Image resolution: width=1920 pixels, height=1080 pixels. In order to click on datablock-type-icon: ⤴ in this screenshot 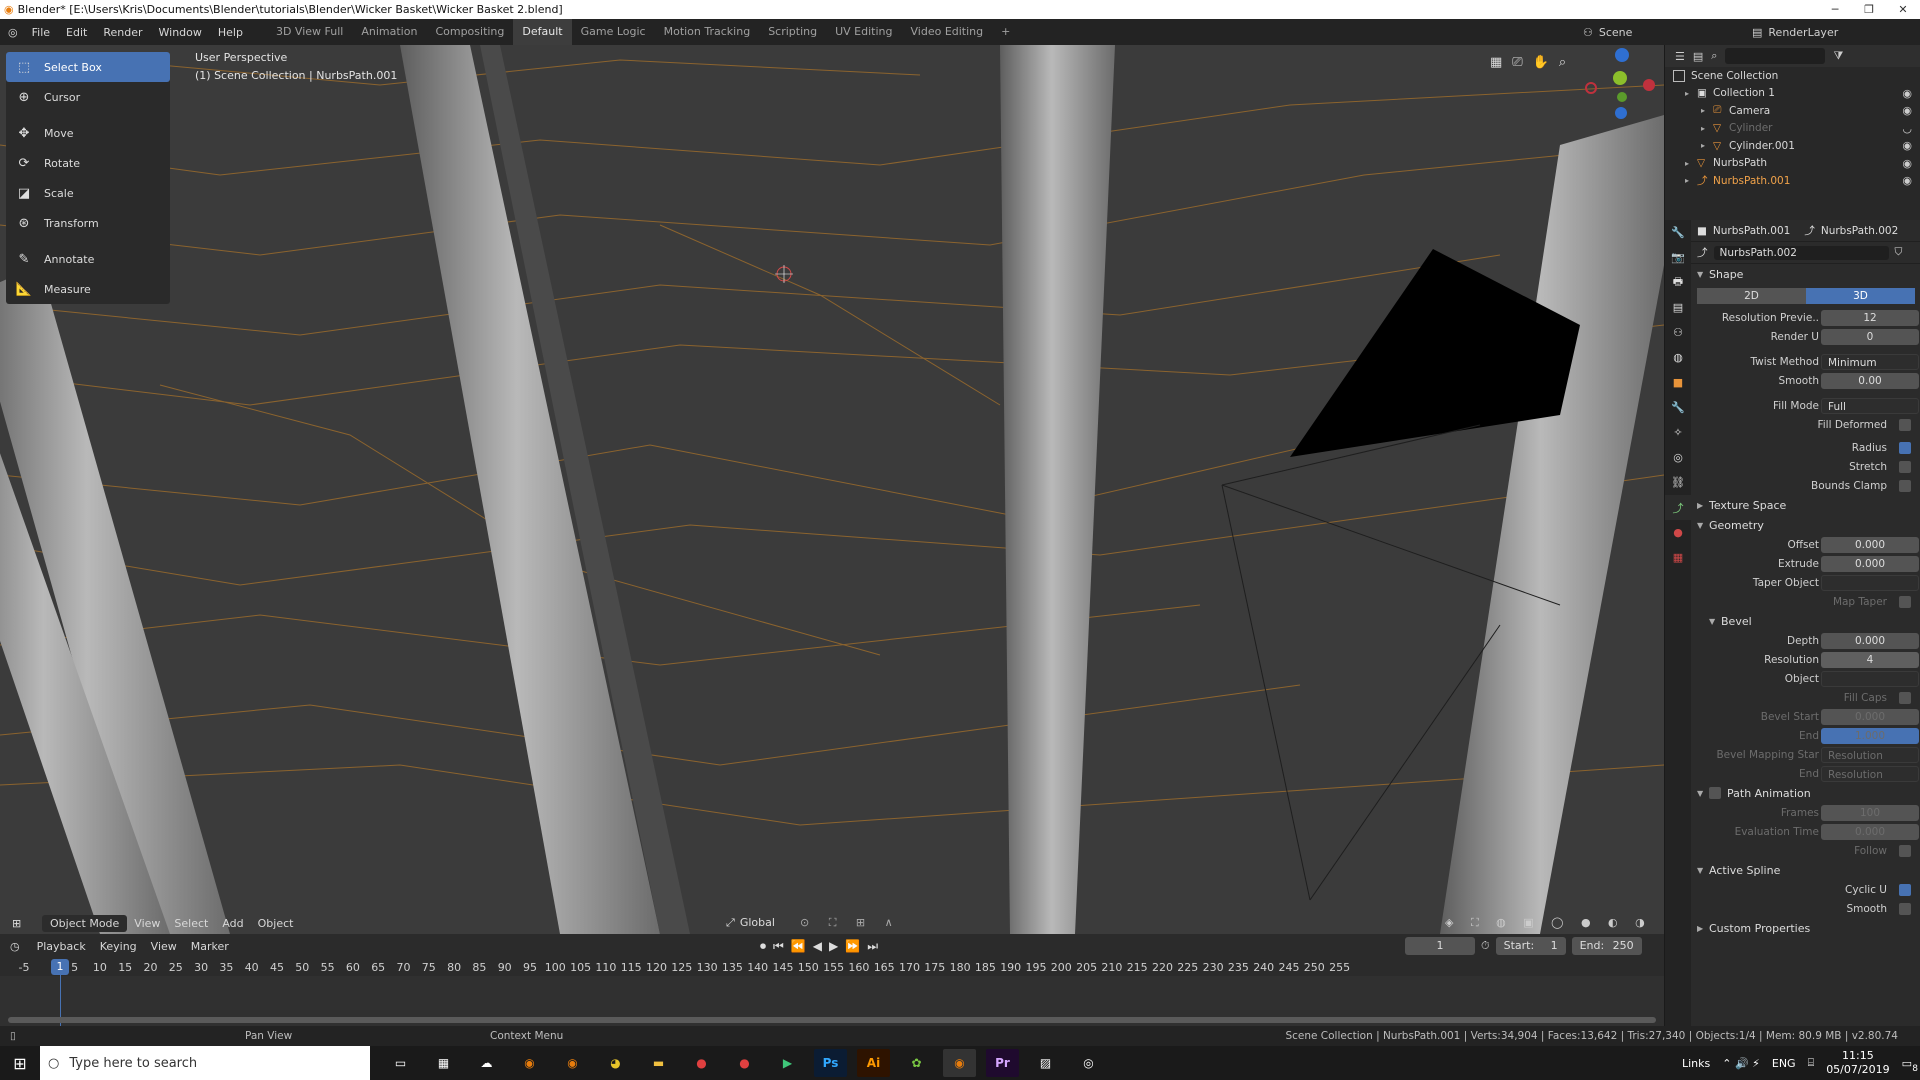, I will do `click(1702, 252)`.